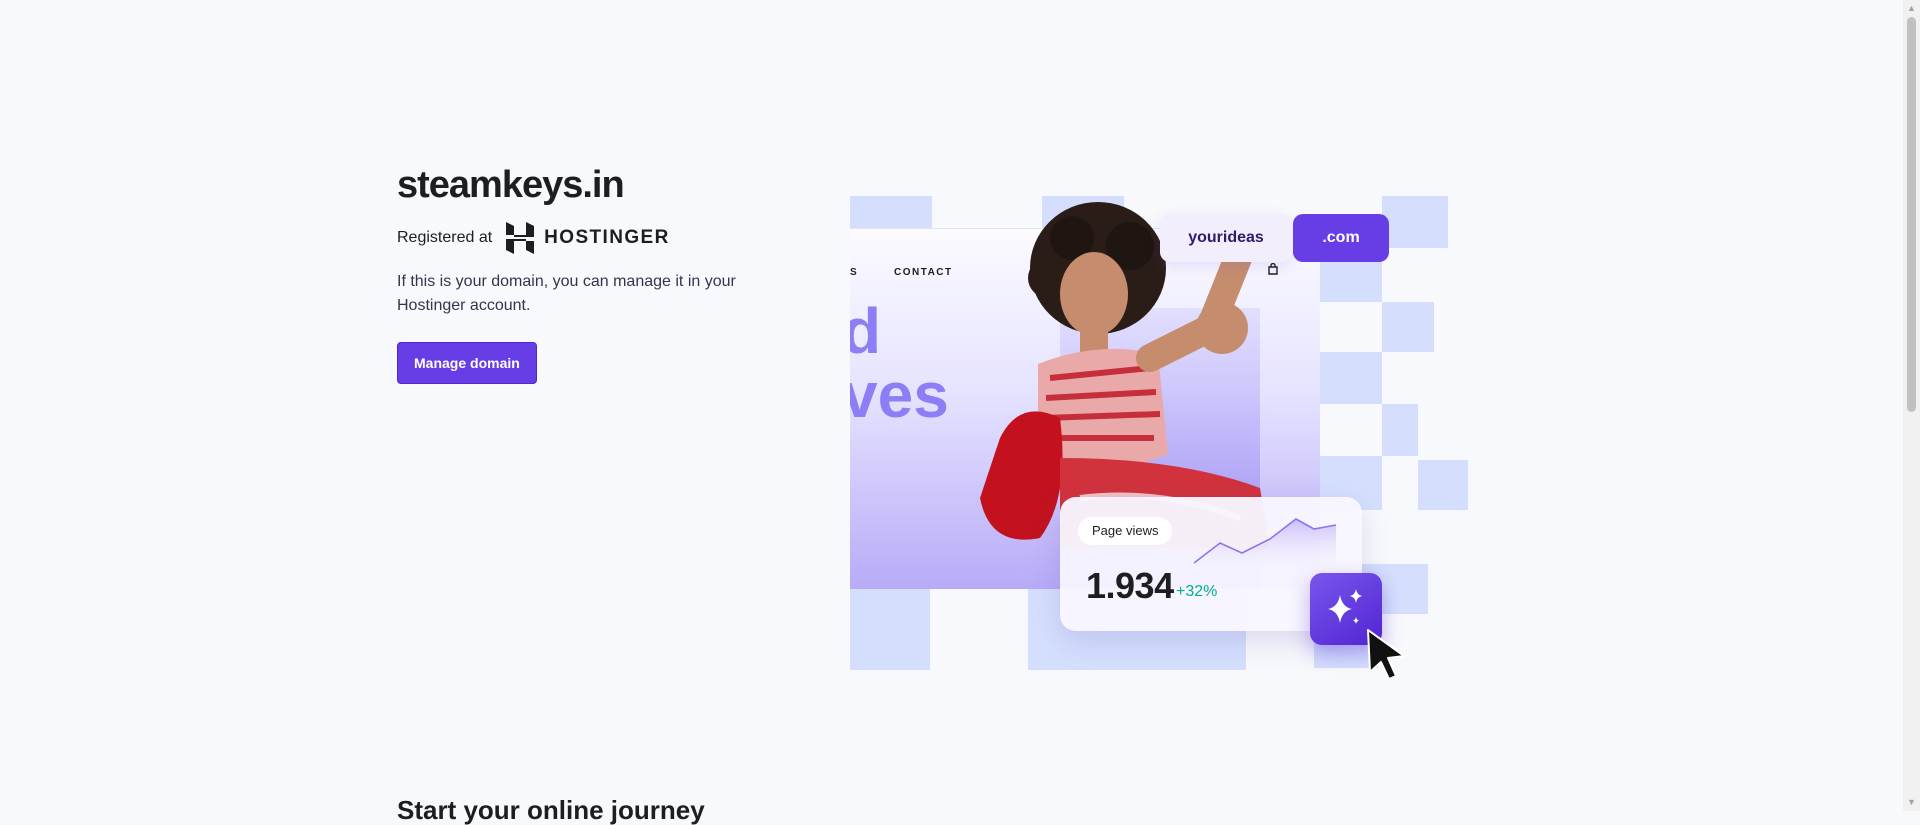  What do you see at coordinates (1125, 531) in the screenshot?
I see `page-views-label: Page views` at bounding box center [1125, 531].